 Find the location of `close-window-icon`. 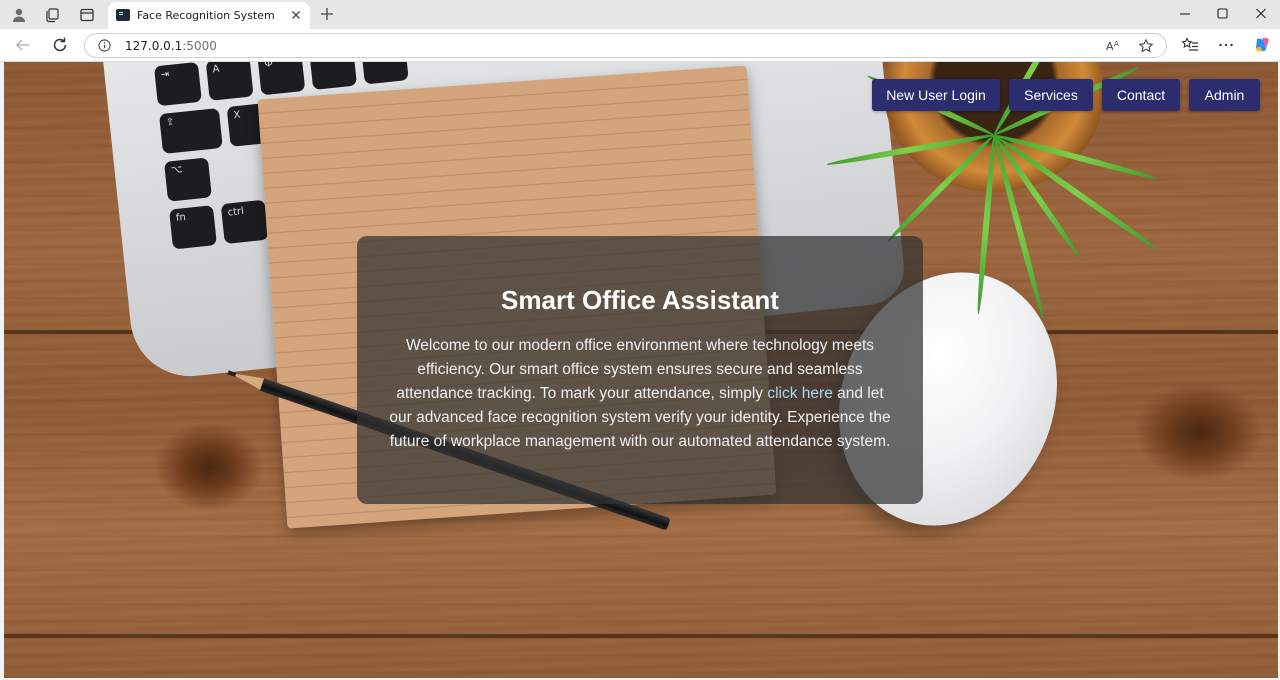

close-window-icon is located at coordinates (1261, 14).